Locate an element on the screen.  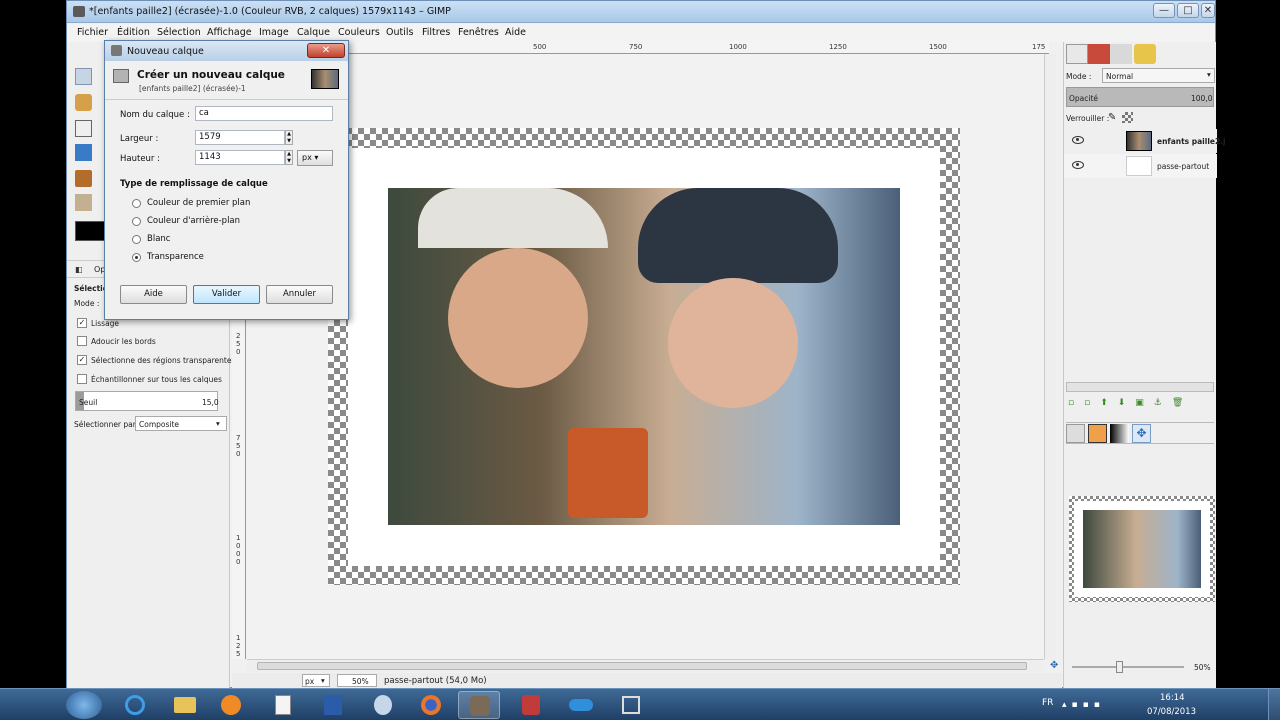
height-input: 1143 is located at coordinates (240, 157).